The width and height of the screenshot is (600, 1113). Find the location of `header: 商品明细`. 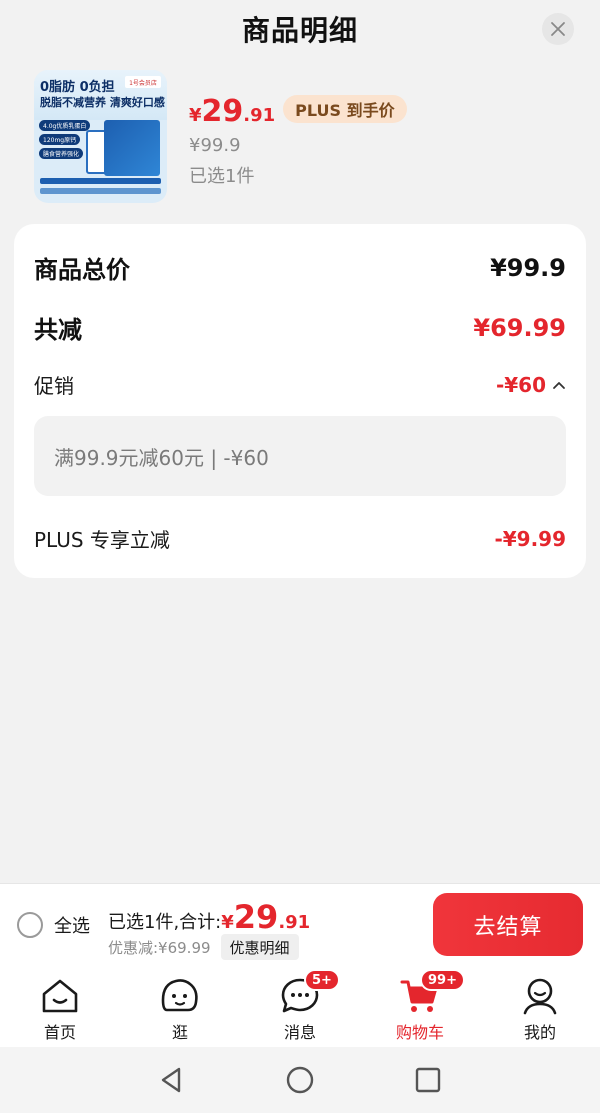

header: 商品明细 is located at coordinates (300, 29).